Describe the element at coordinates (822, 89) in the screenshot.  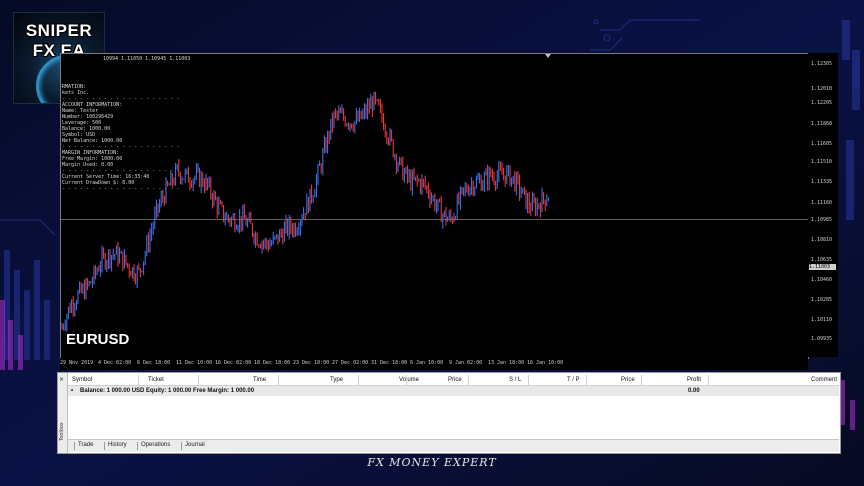
I see `price-tick-label: 1.12010` at that location.